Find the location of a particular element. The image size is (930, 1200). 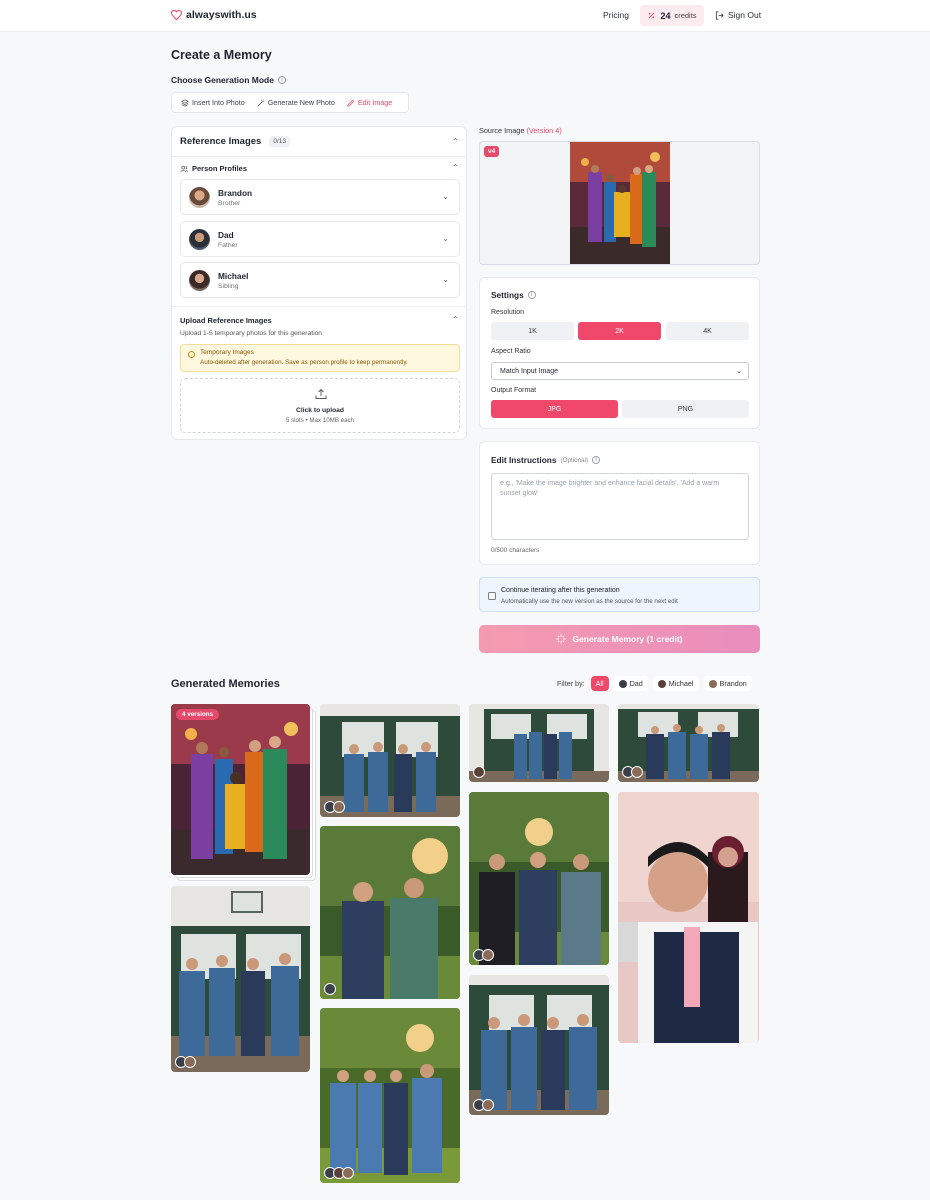

magic-wand-icon is located at coordinates (260, 102).